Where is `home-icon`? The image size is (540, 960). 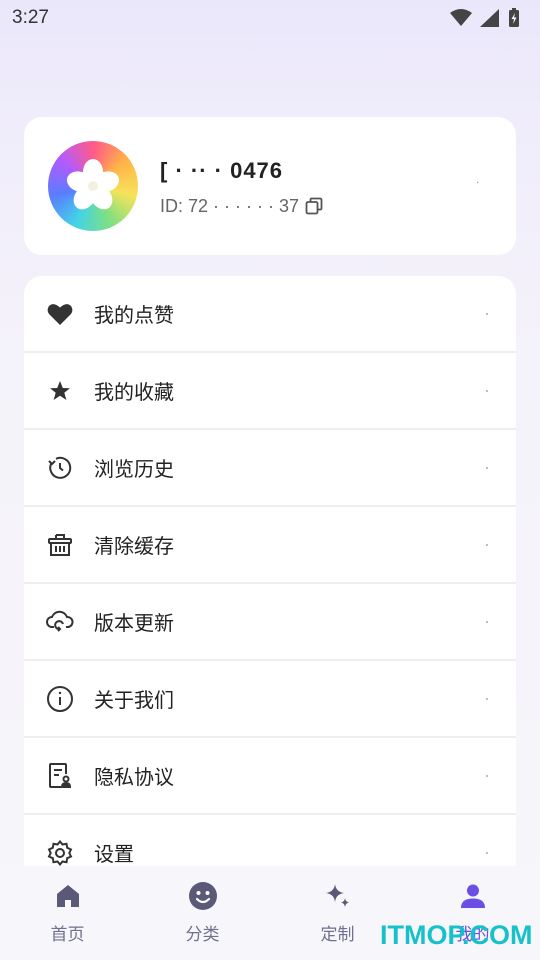 home-icon is located at coordinates (68, 896).